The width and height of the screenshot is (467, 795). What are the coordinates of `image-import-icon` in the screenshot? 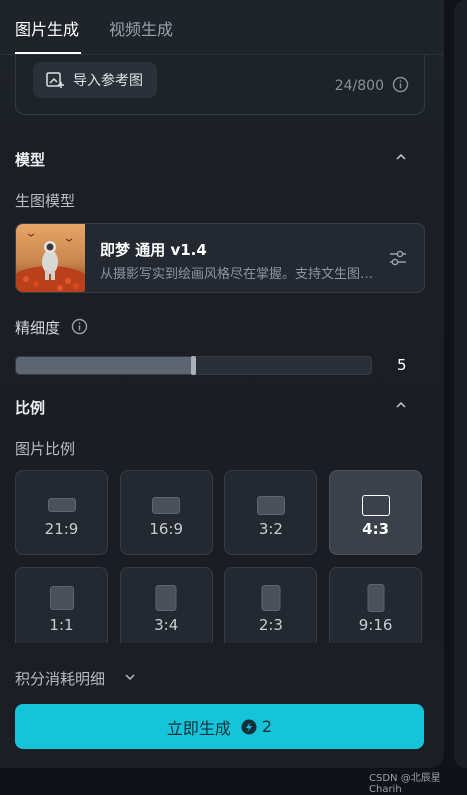 It's located at (55, 80).